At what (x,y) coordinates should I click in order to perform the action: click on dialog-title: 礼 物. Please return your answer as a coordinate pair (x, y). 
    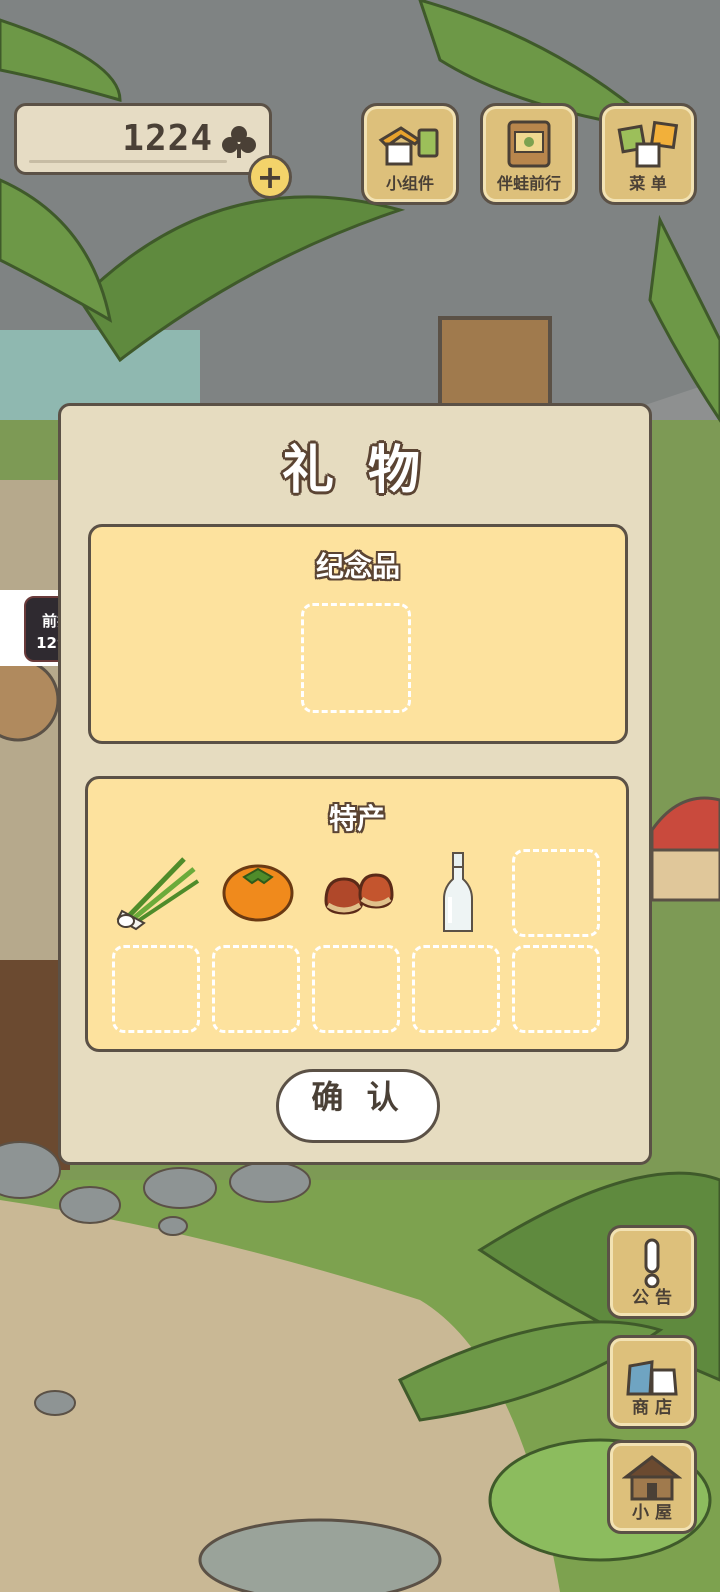
    Looking at the image, I should click on (355, 471).